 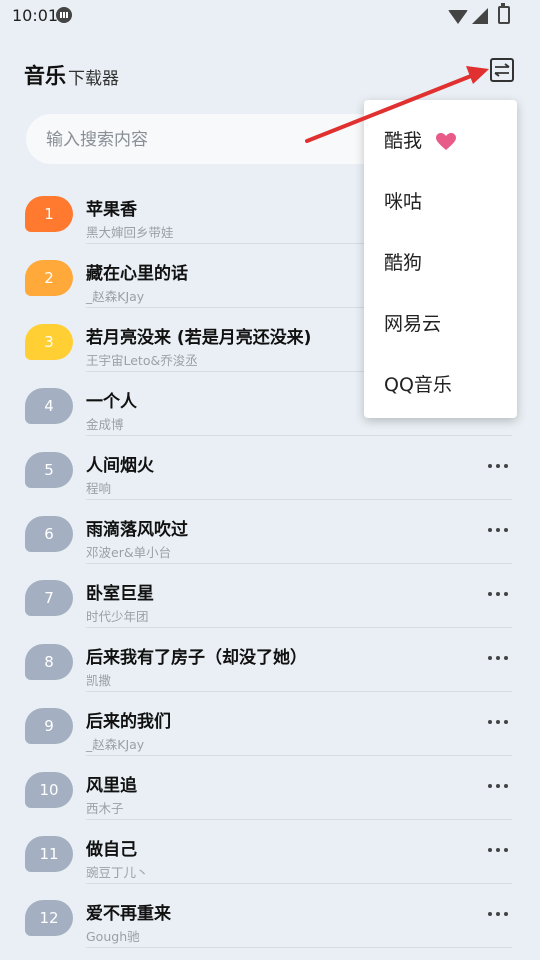 What do you see at coordinates (49, 534) in the screenshot?
I see `rank-badge: 6` at bounding box center [49, 534].